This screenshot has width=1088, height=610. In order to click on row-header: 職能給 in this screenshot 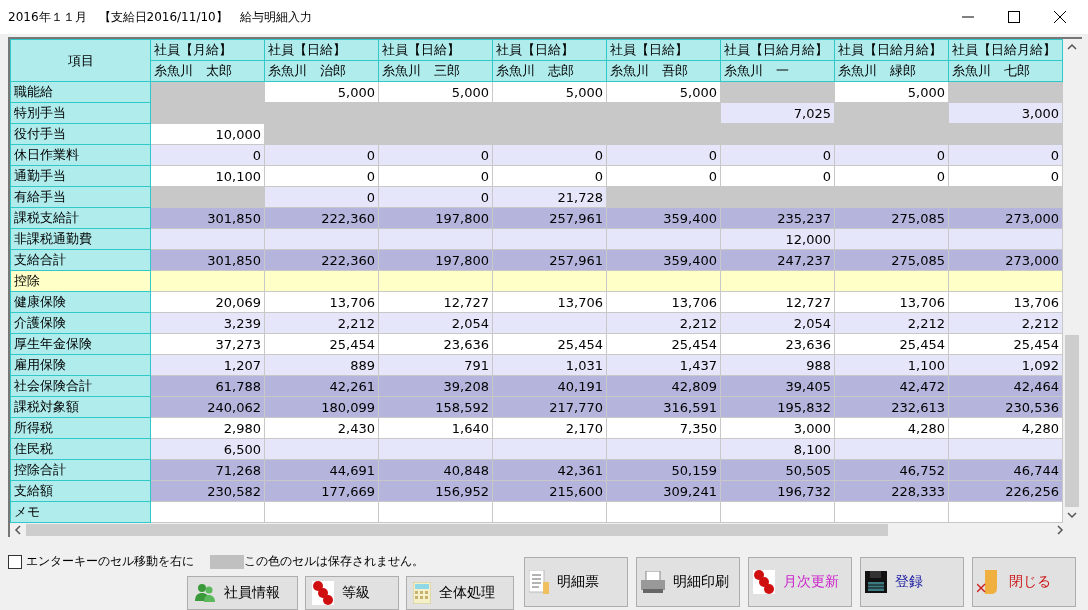, I will do `click(80, 92)`.